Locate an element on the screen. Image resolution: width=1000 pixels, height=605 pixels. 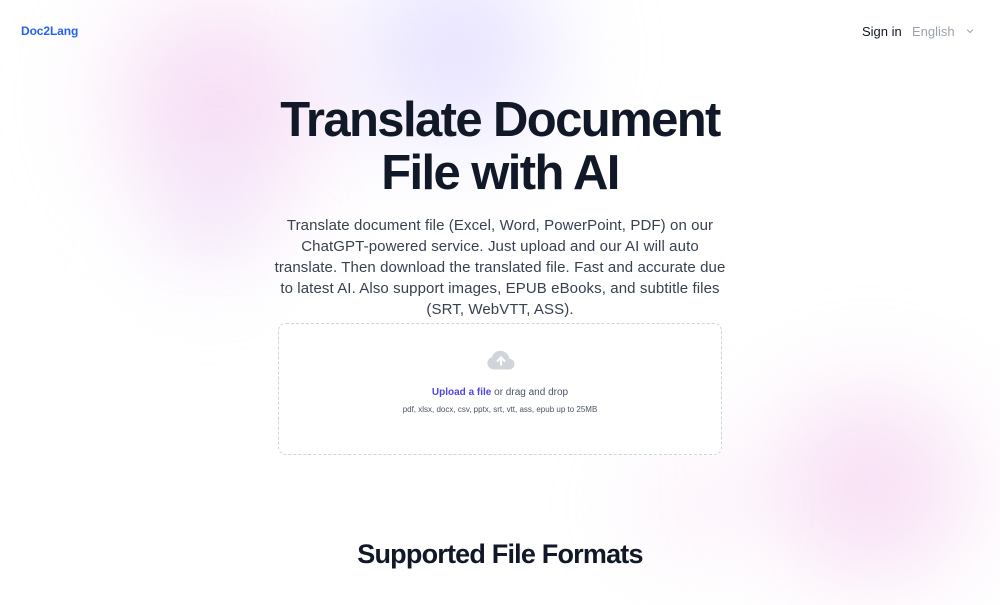
chevron-down-icon is located at coordinates (970, 31).